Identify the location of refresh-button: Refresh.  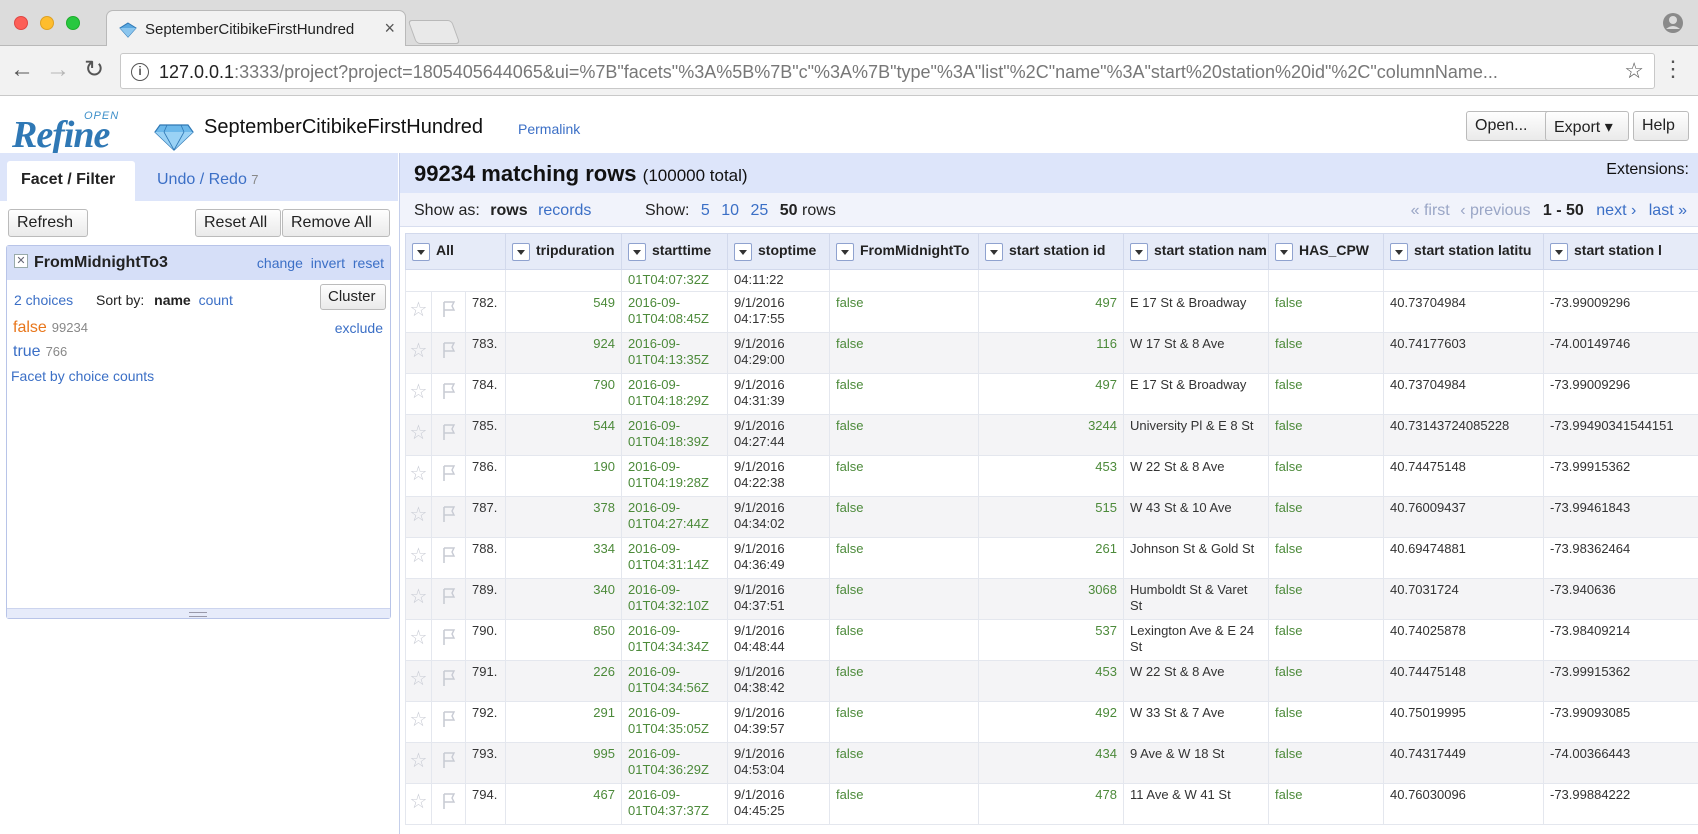
(48, 223).